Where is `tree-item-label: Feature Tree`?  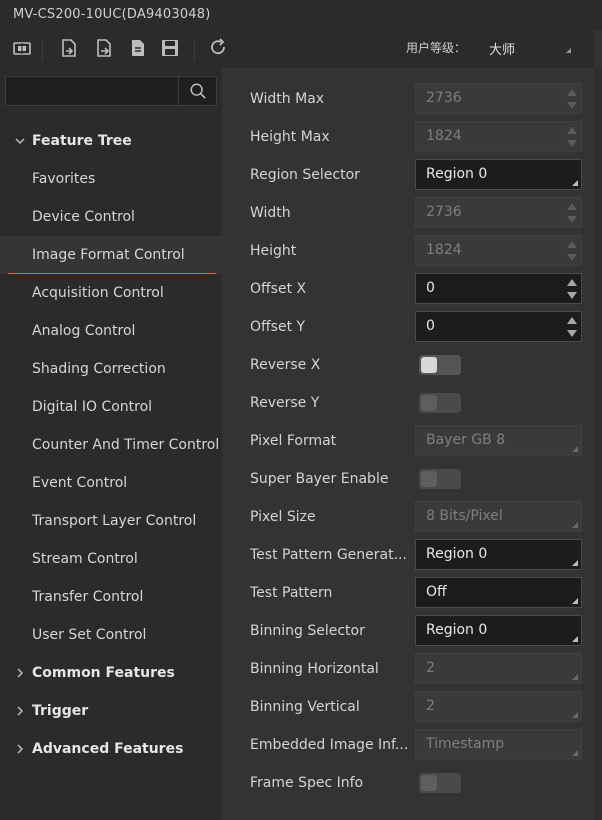
tree-item-label: Feature Tree is located at coordinates (82, 141).